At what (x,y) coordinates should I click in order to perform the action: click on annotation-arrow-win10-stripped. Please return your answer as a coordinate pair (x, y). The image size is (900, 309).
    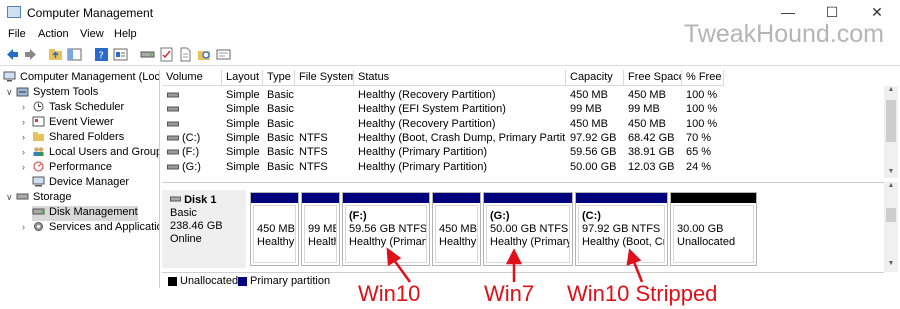
    Looking at the image, I should click on (638, 272).